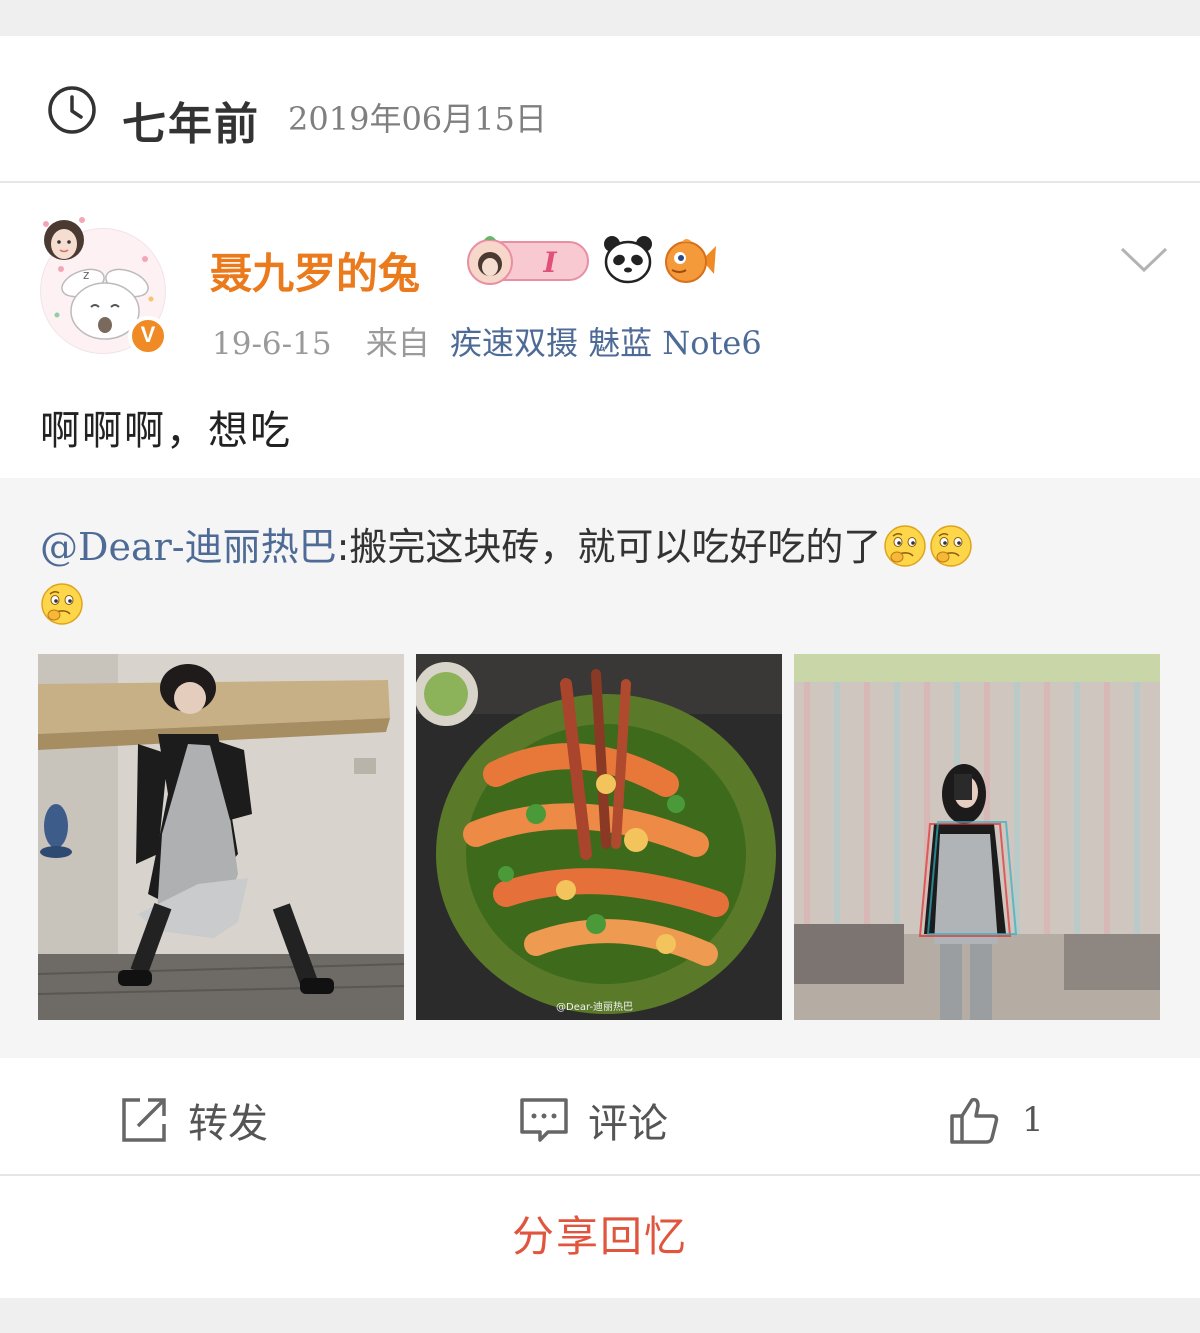  Describe the element at coordinates (628, 260) in the screenshot. I see `panda-icon` at that location.